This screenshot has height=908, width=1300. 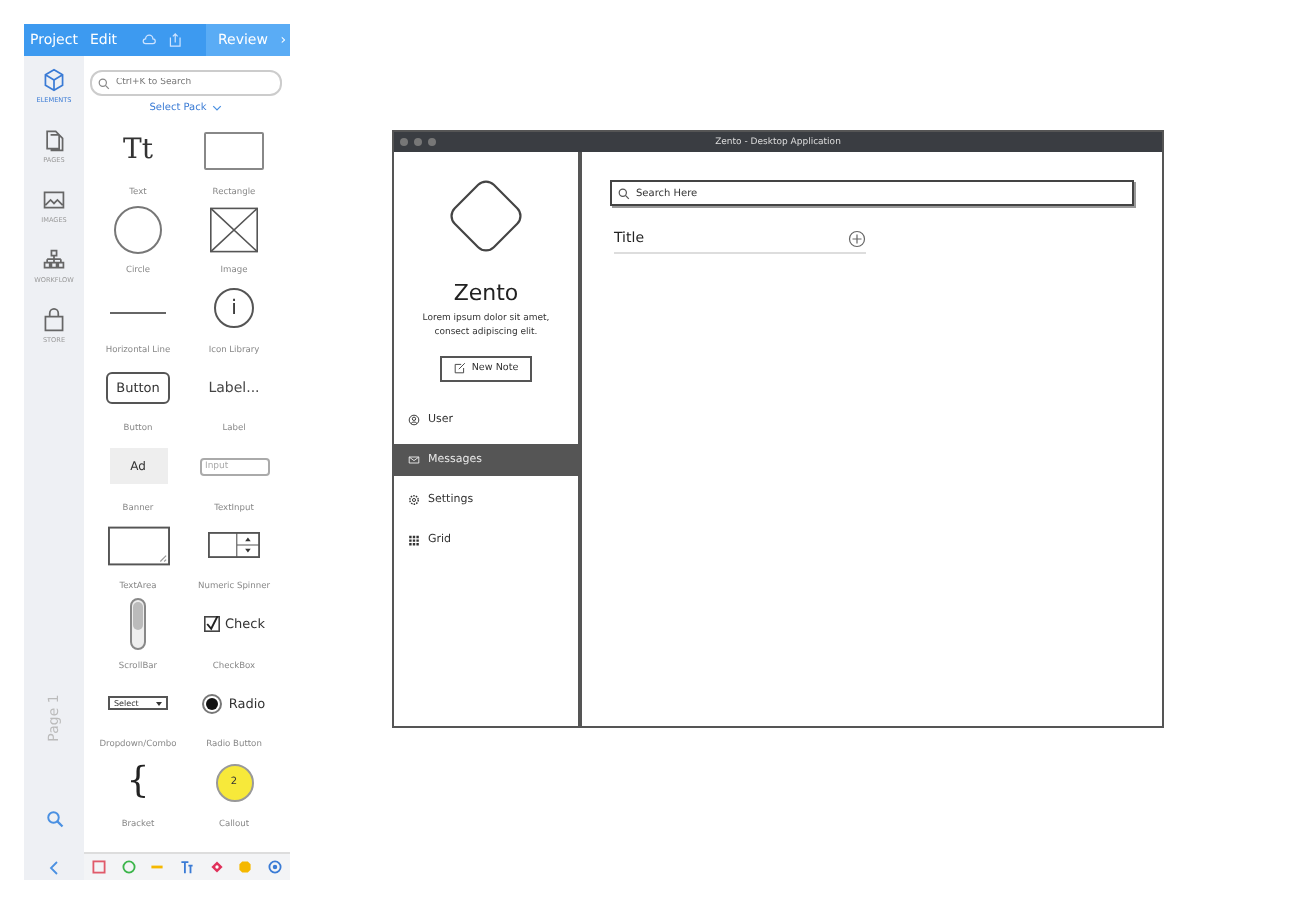 What do you see at coordinates (414, 539) in the screenshot?
I see `grid-icon` at bounding box center [414, 539].